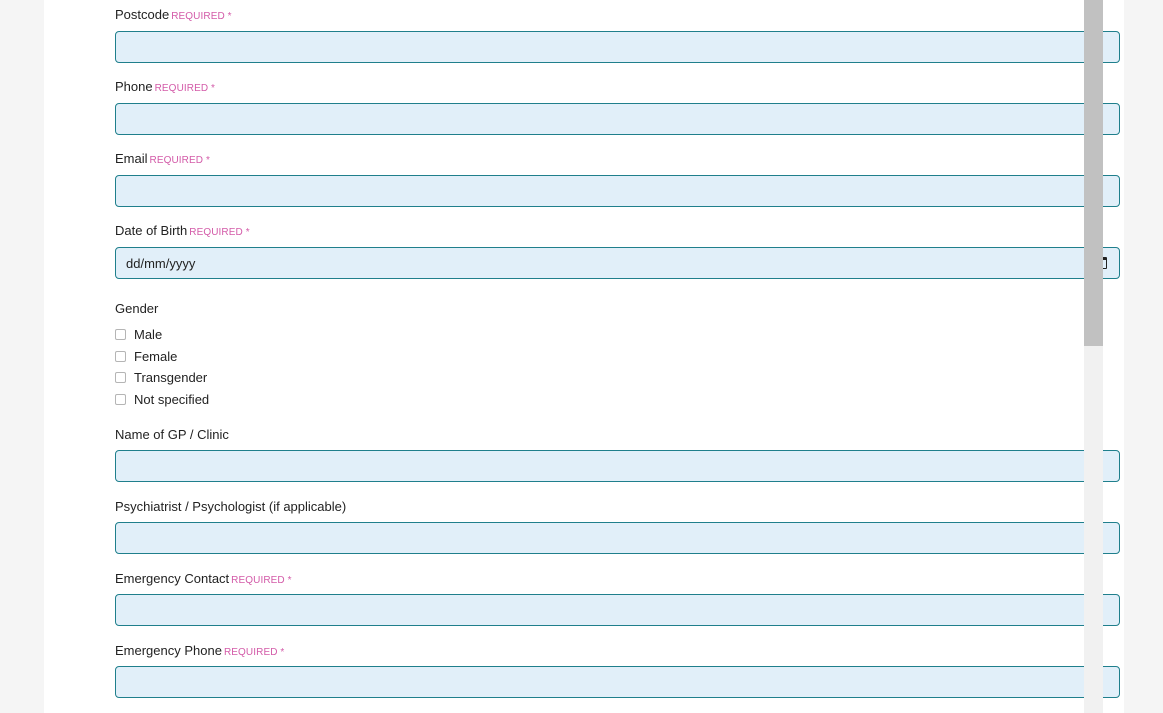  I want to click on not-specified-checkbox, so click(120, 399).